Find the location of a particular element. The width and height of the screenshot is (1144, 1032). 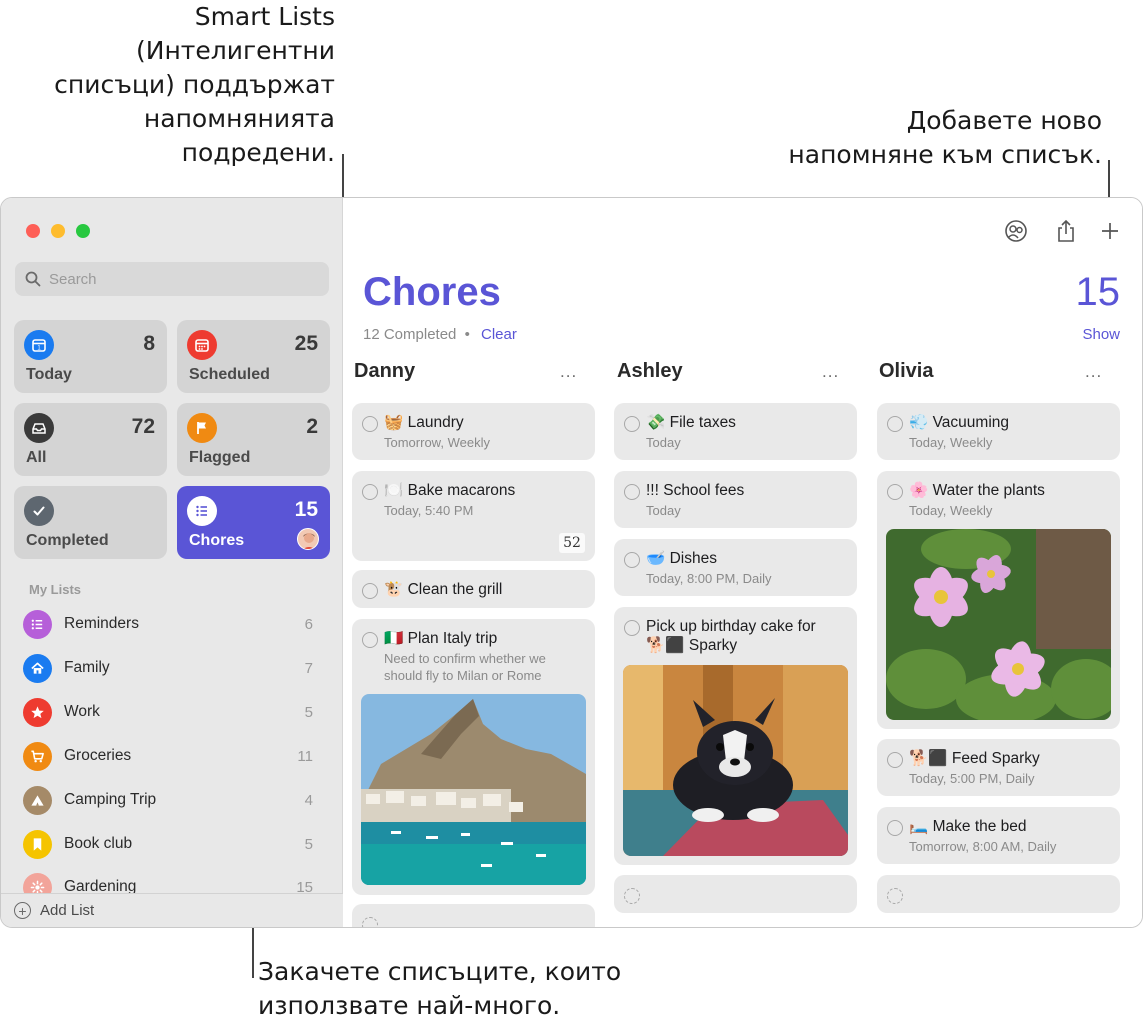

smart-list-label: Flagged is located at coordinates (220, 457).